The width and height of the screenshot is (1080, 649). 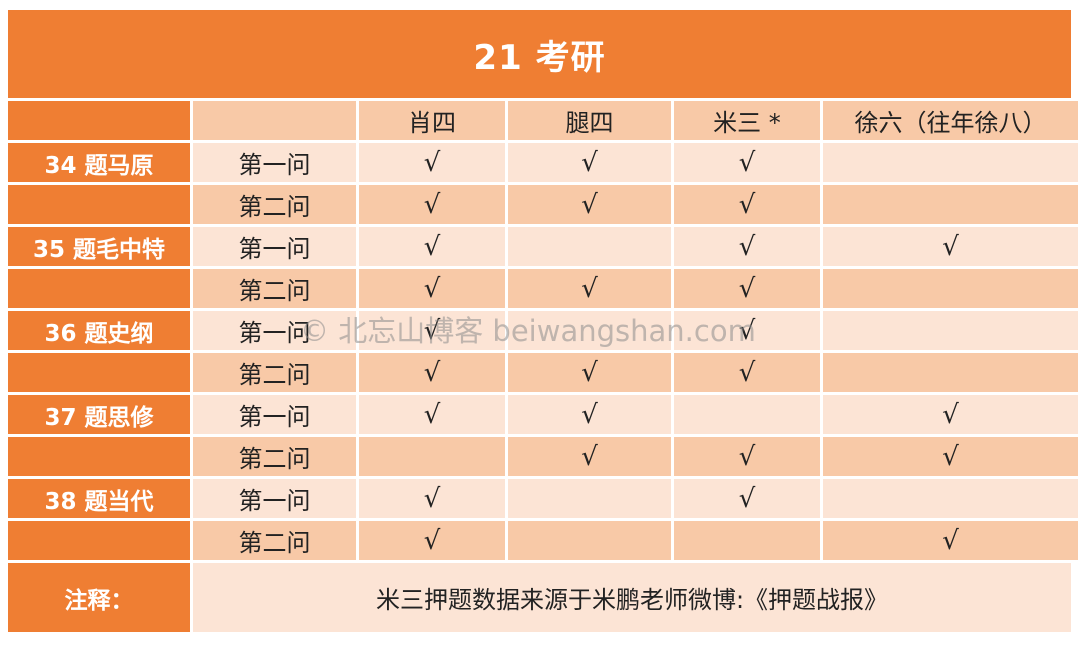 What do you see at coordinates (99, 246) in the screenshot?
I see `row-topic: 35 题毛中特` at bounding box center [99, 246].